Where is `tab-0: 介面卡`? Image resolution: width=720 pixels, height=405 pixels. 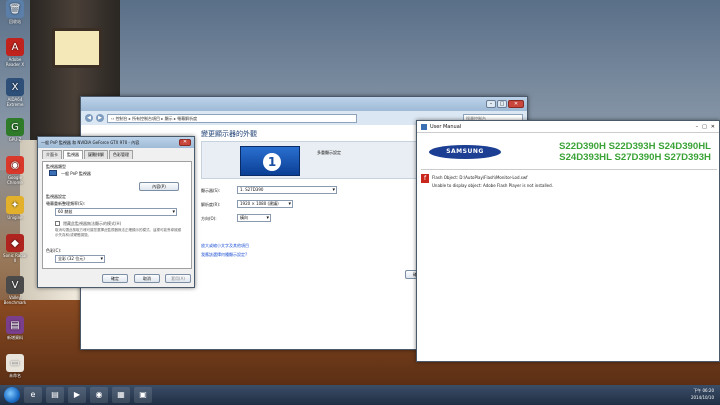 tab-0: 介面卡 is located at coordinates (52, 154).